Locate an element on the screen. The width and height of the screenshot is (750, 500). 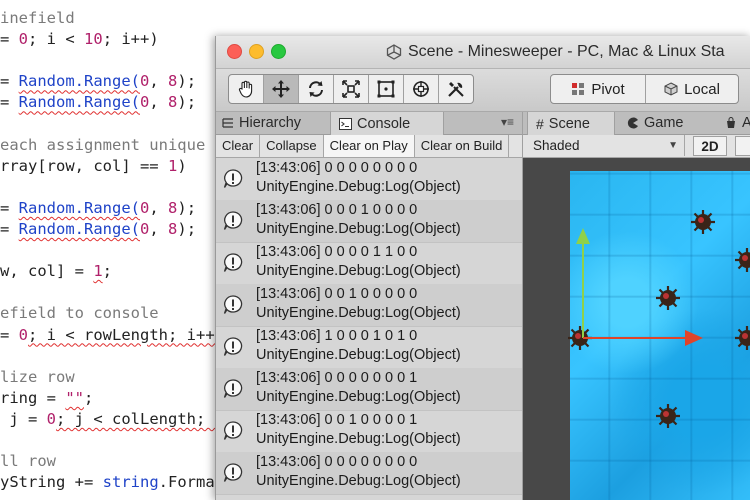
asset-store-icon is located at coordinates (731, 122).